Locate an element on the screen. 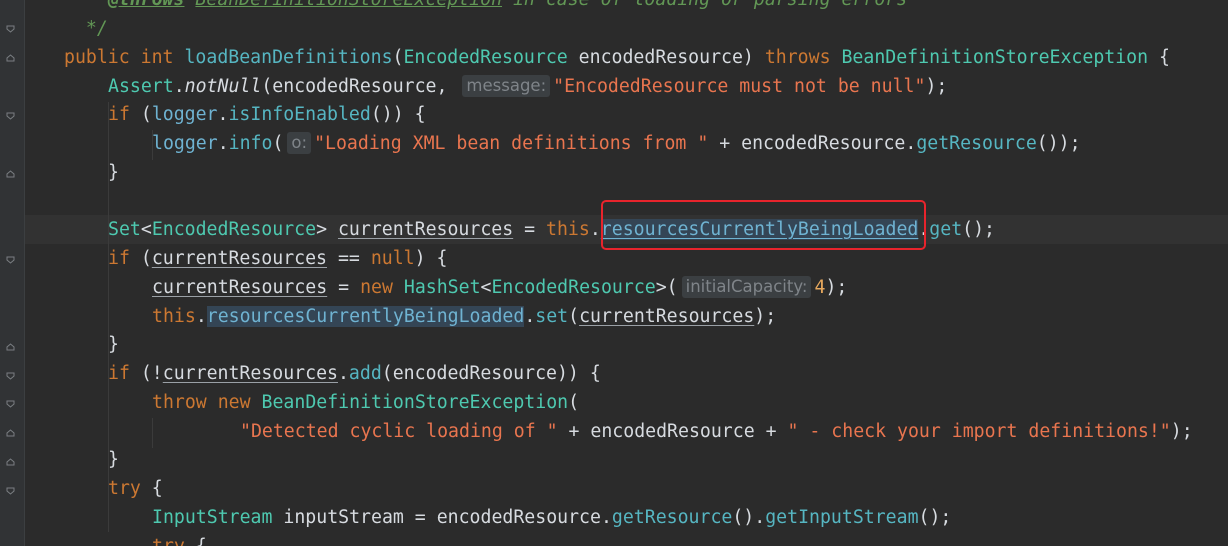 Image resolution: width=1228 pixels, height=546 pixels. type-ref: HashSet is located at coordinates (442, 287).